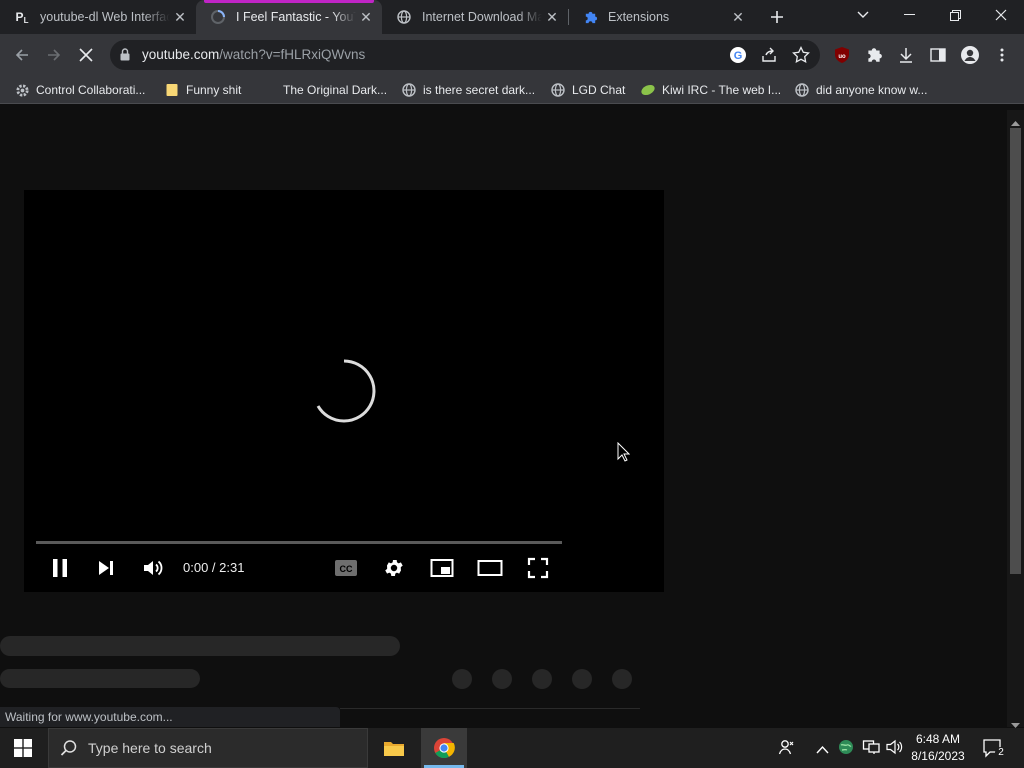 The image size is (1024, 768). What do you see at coordinates (200, 646) in the screenshot?
I see `skeleton-title` at bounding box center [200, 646].